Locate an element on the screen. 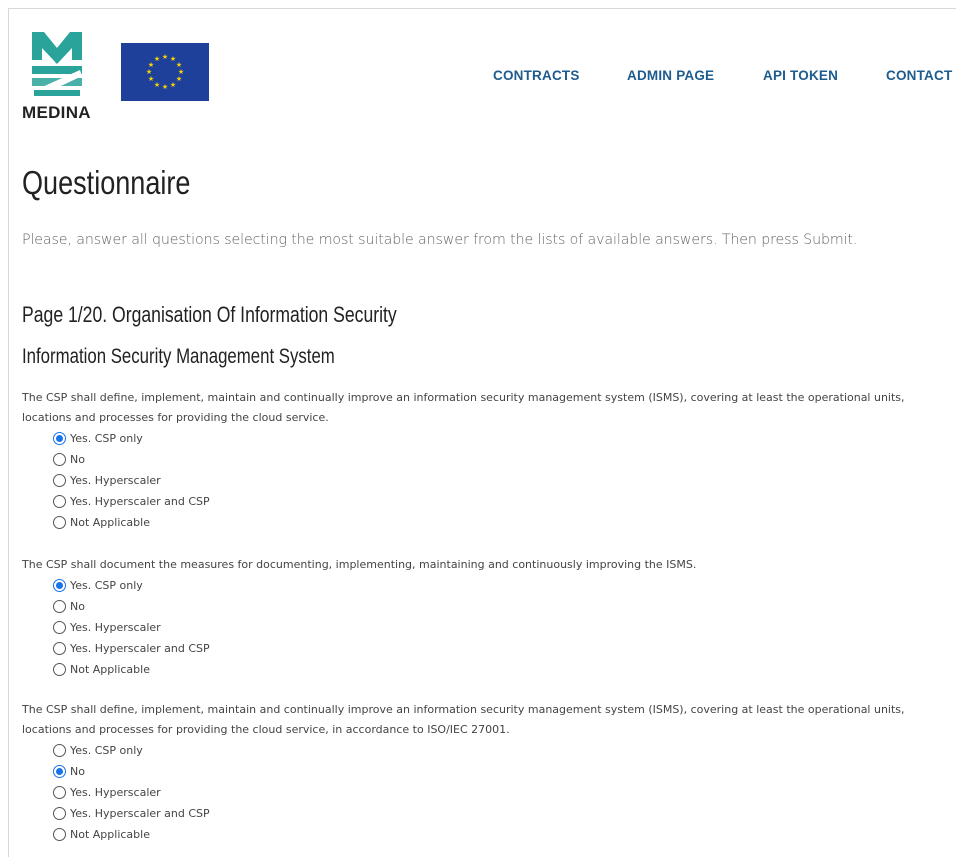  nav-api-token: API TOKEN is located at coordinates (800, 75).